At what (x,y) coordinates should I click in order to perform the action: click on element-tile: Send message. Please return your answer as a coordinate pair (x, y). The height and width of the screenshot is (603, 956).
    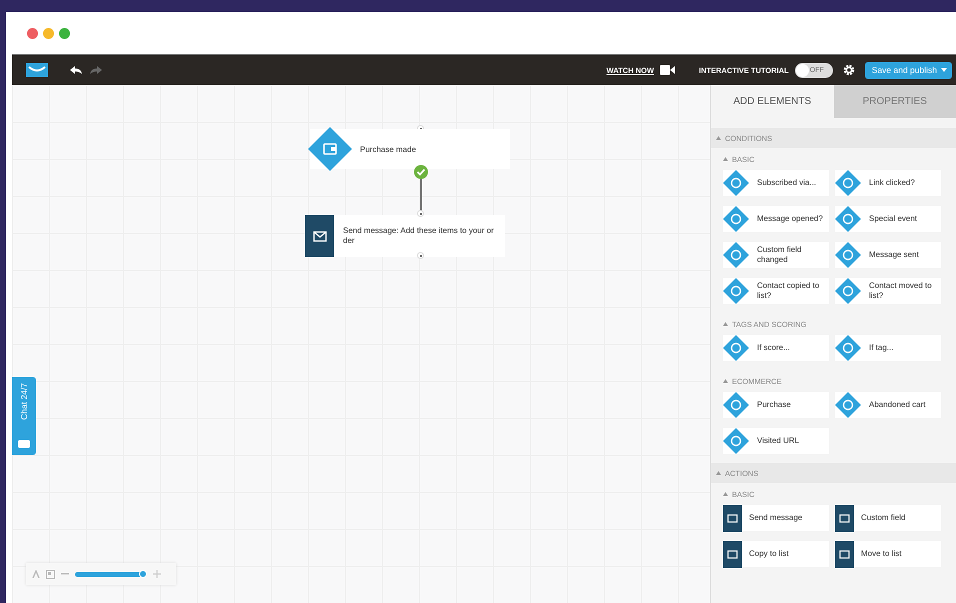
    Looking at the image, I should click on (776, 518).